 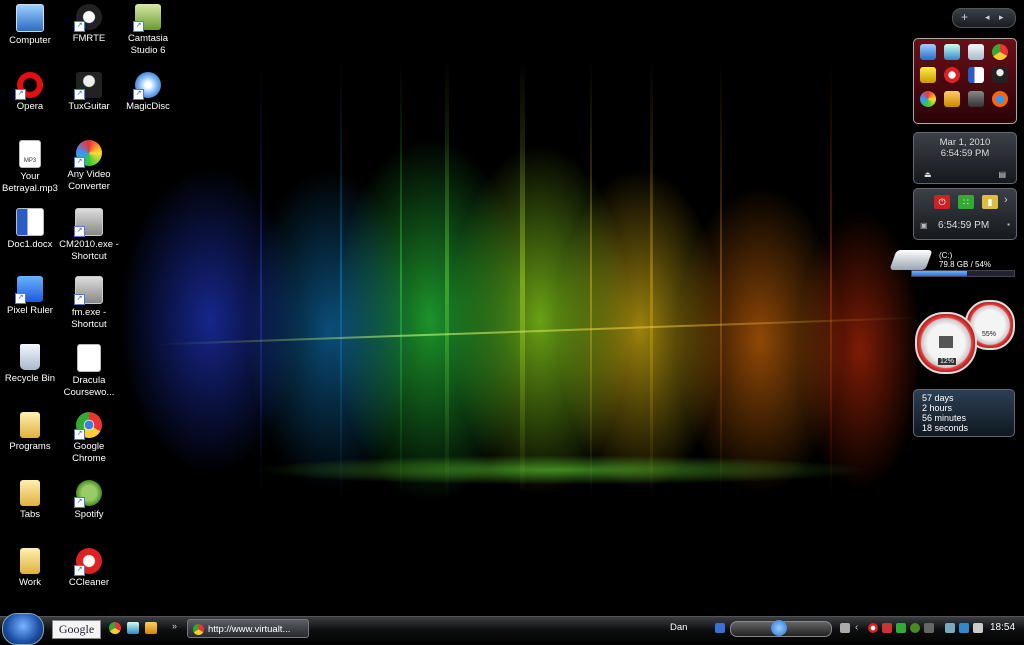 What do you see at coordinates (928, 99) in the screenshot?
I see `video-converter-icon` at bounding box center [928, 99].